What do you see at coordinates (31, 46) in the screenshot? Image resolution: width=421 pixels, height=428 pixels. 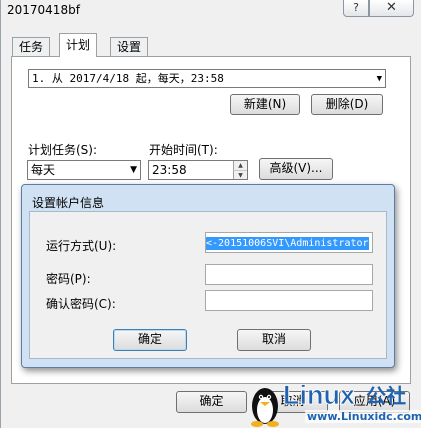 I see `tab-task: 任务` at bounding box center [31, 46].